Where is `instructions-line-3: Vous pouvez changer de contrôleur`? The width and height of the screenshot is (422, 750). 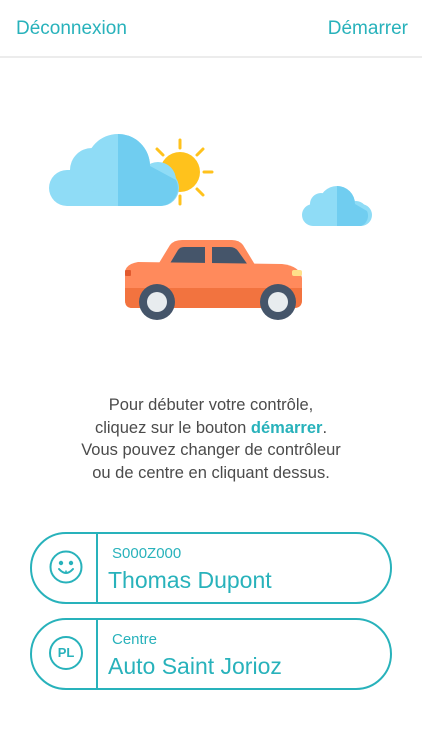 instructions-line-3: Vous pouvez changer de contrôleur is located at coordinates (211, 450).